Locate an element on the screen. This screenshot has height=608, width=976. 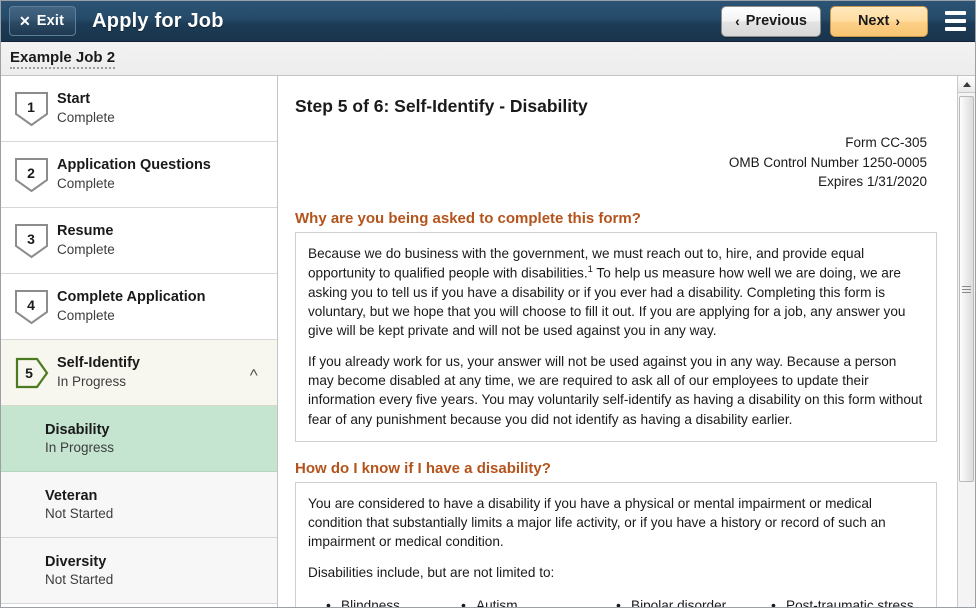
step-badge-shield-icon: 4 is located at coordinates (31, 307).